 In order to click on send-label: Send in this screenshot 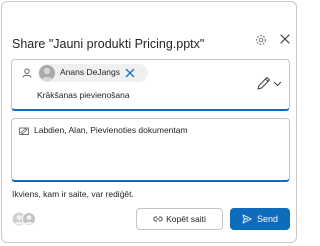, I will do `click(267, 219)`.